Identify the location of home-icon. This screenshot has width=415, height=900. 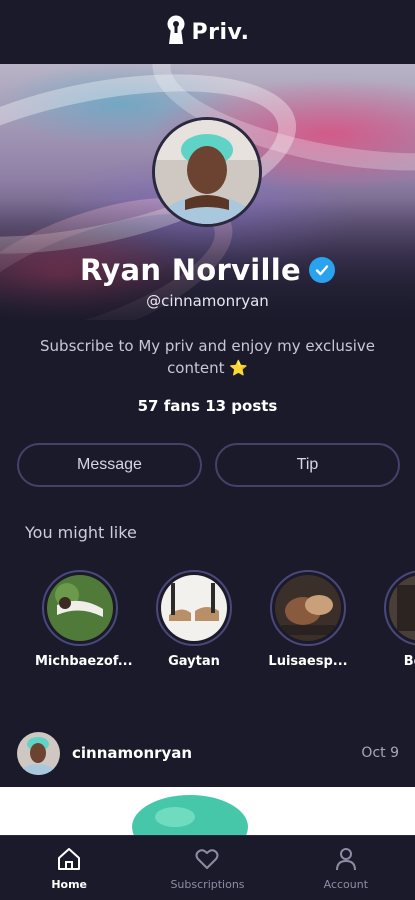
(69, 860).